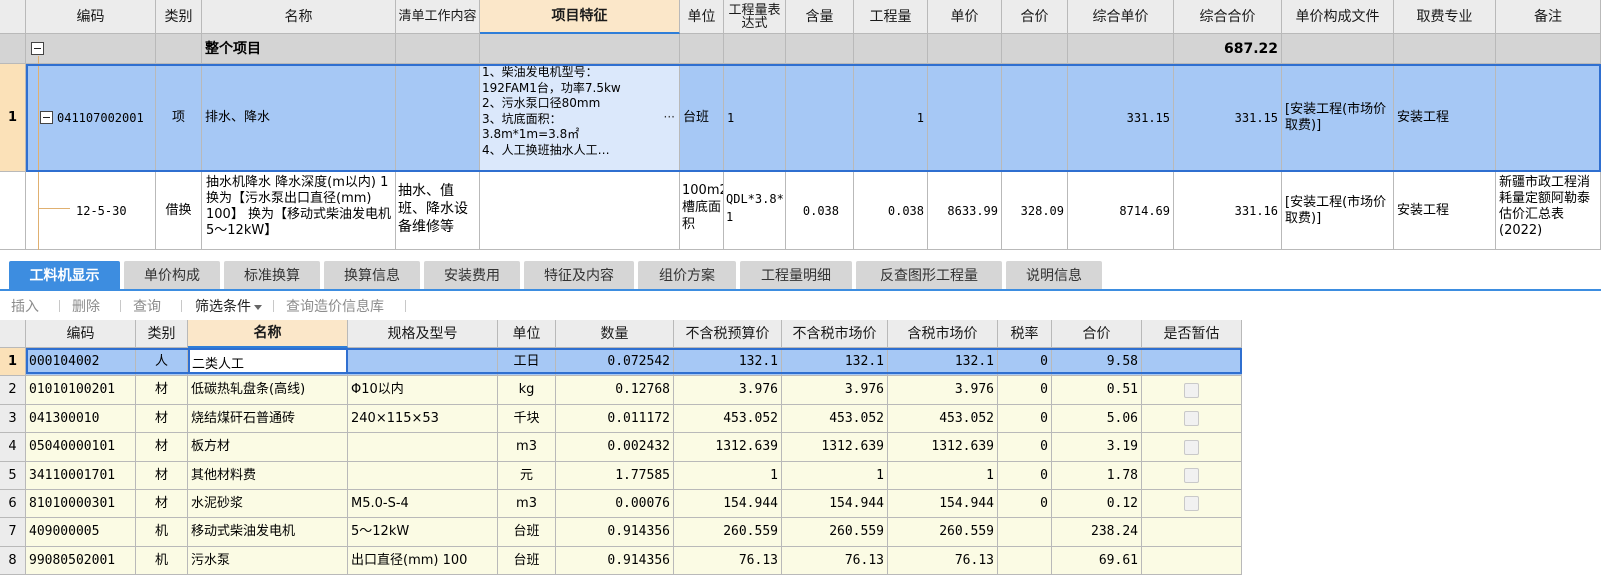 This screenshot has height=582, width=1601. What do you see at coordinates (268, 476) in the screenshot?
I see `resource-name: 其他材料费` at bounding box center [268, 476].